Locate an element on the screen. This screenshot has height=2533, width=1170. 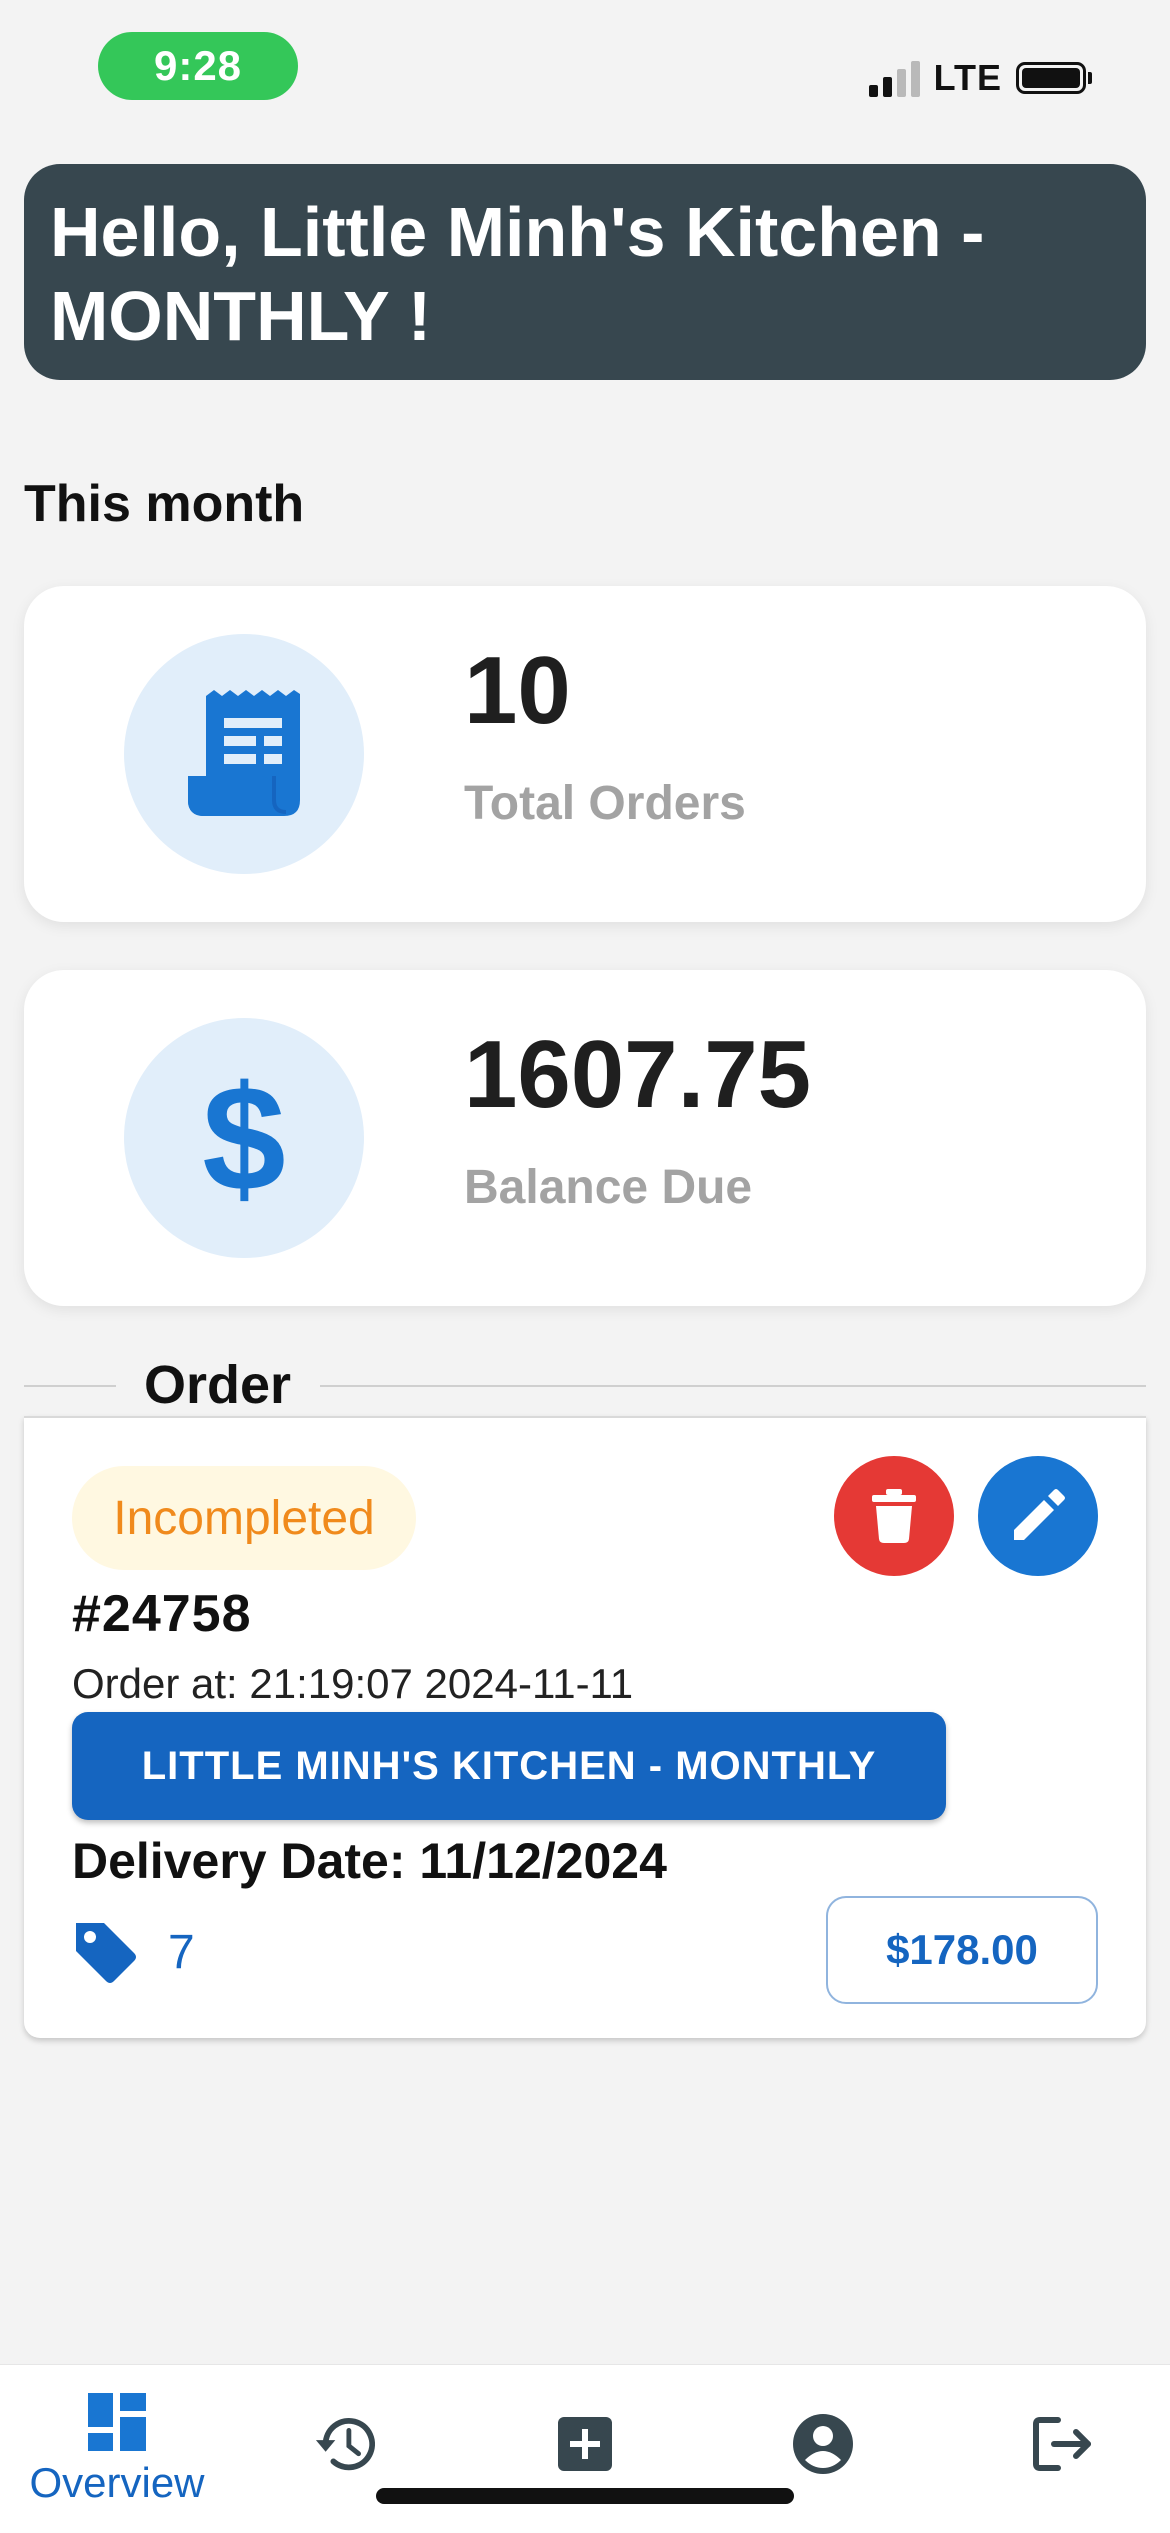
history-icon is located at coordinates (345, 2444).